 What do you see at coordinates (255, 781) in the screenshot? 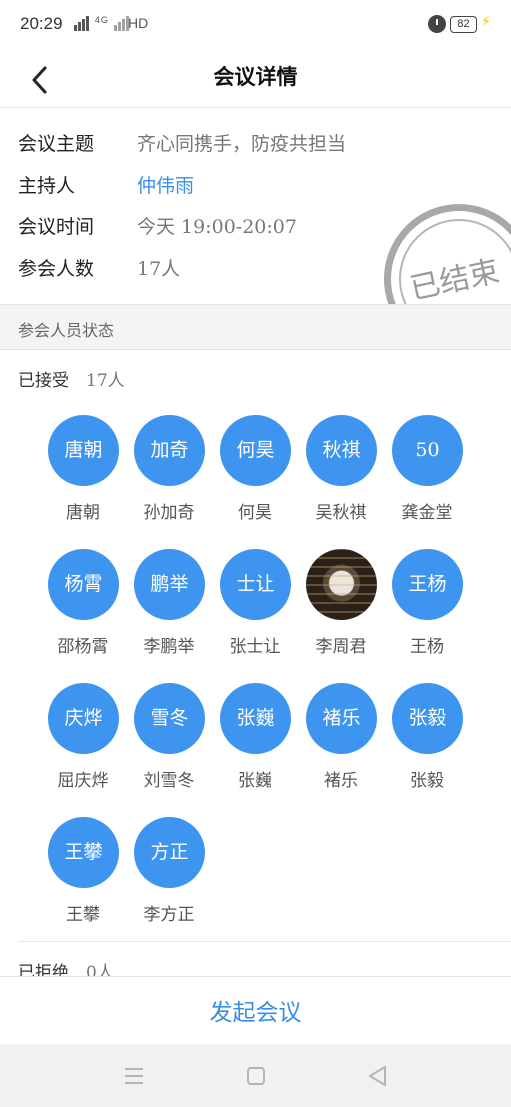
I see `member-name: 张巍` at bounding box center [255, 781].